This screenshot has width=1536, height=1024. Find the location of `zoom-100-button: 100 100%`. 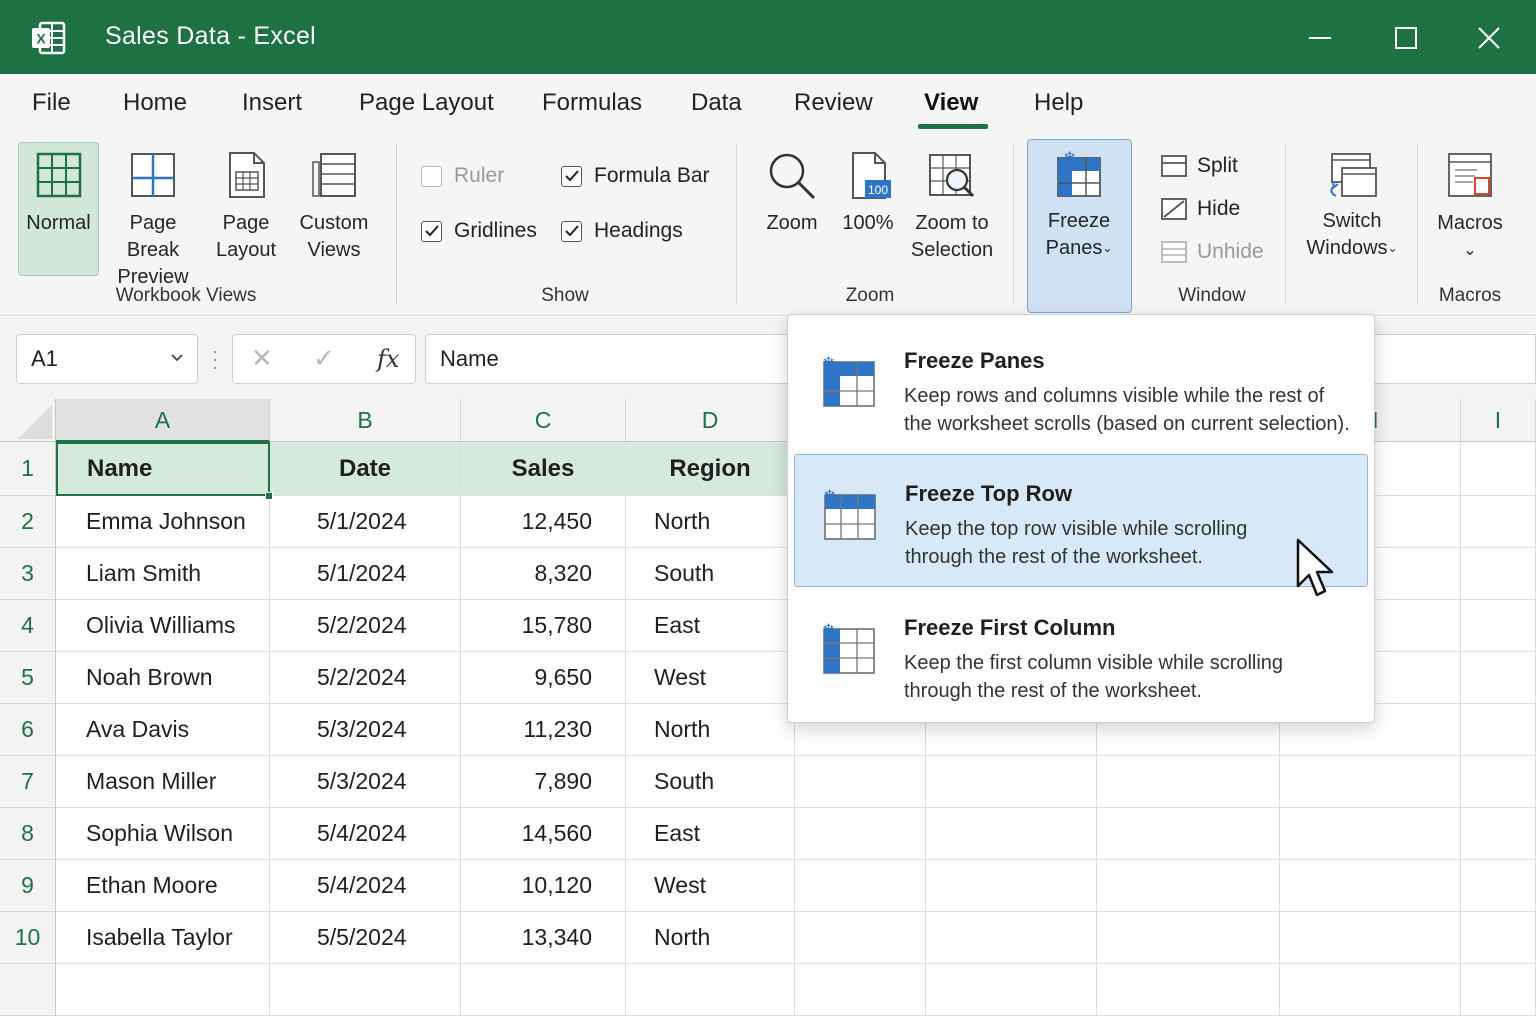

zoom-100-button: 100 100% is located at coordinates (868, 193).